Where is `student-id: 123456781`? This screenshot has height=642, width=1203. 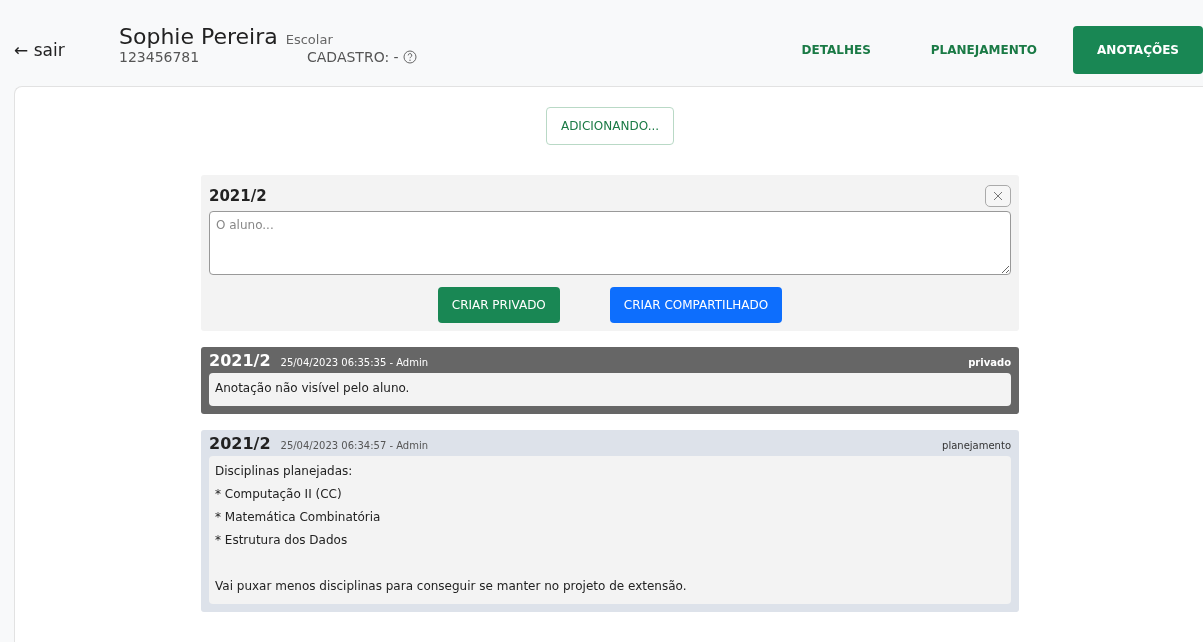 student-id: 123456781 is located at coordinates (160, 57).